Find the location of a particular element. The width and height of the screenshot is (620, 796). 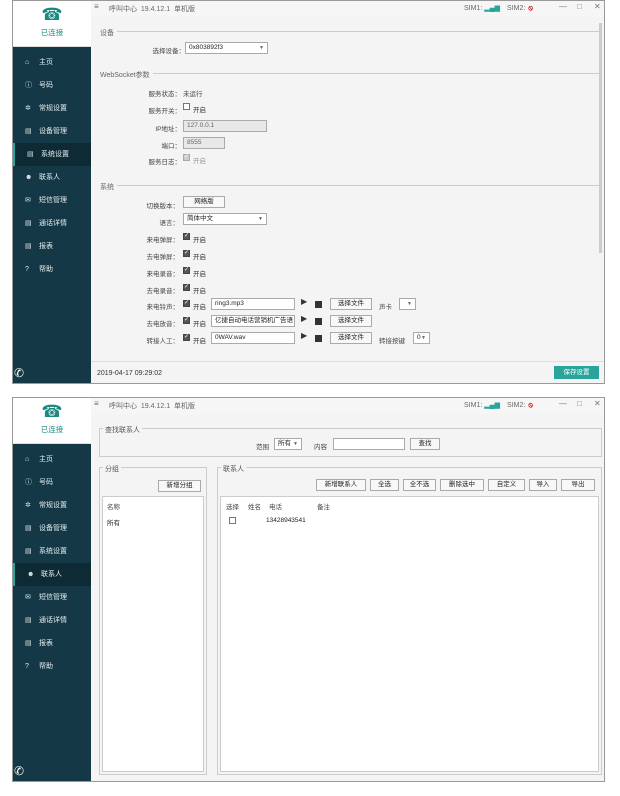

port-field: 8555 is located at coordinates (204, 143).